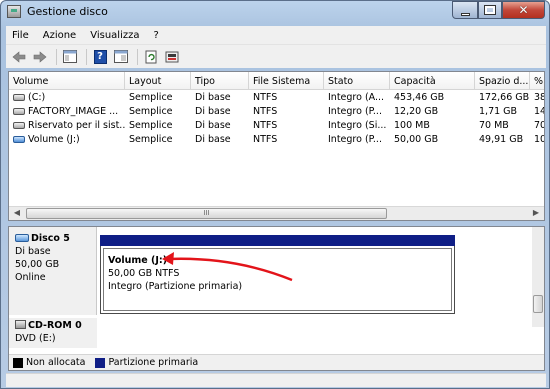 This screenshot has height=389, width=550. What do you see at coordinates (432, 81) in the screenshot?
I see `column-header-capacita: Capacità` at bounding box center [432, 81].